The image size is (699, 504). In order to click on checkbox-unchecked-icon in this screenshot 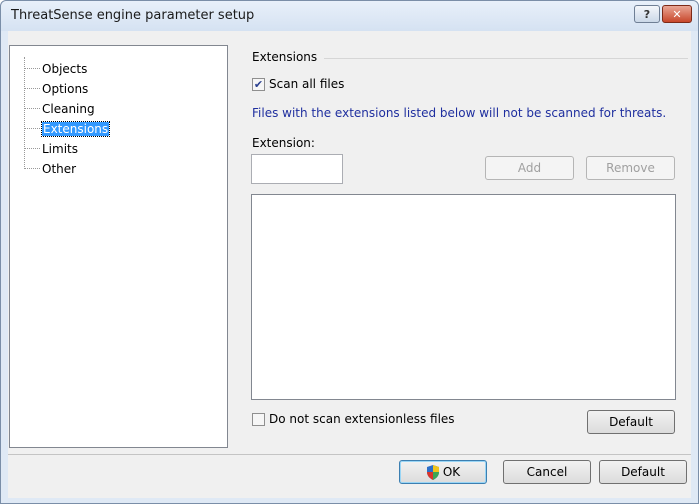, I will do `click(258, 419)`.